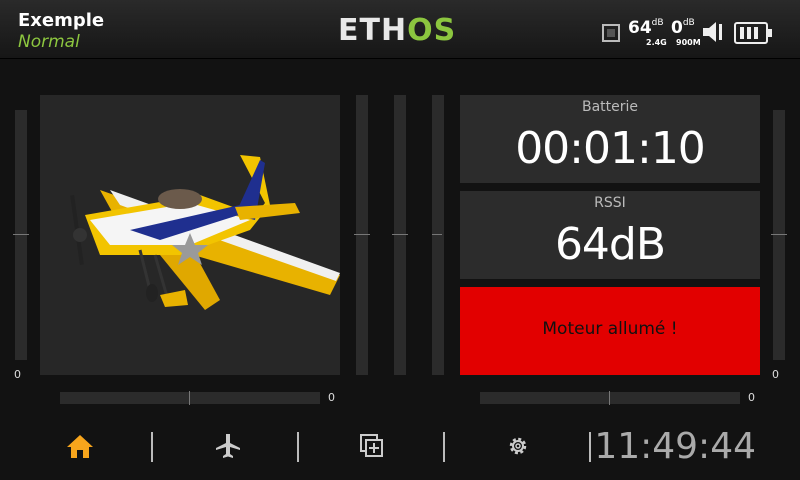 Image resolution: width=800 pixels, height=480 pixels. I want to click on battery-icon, so click(753, 33).